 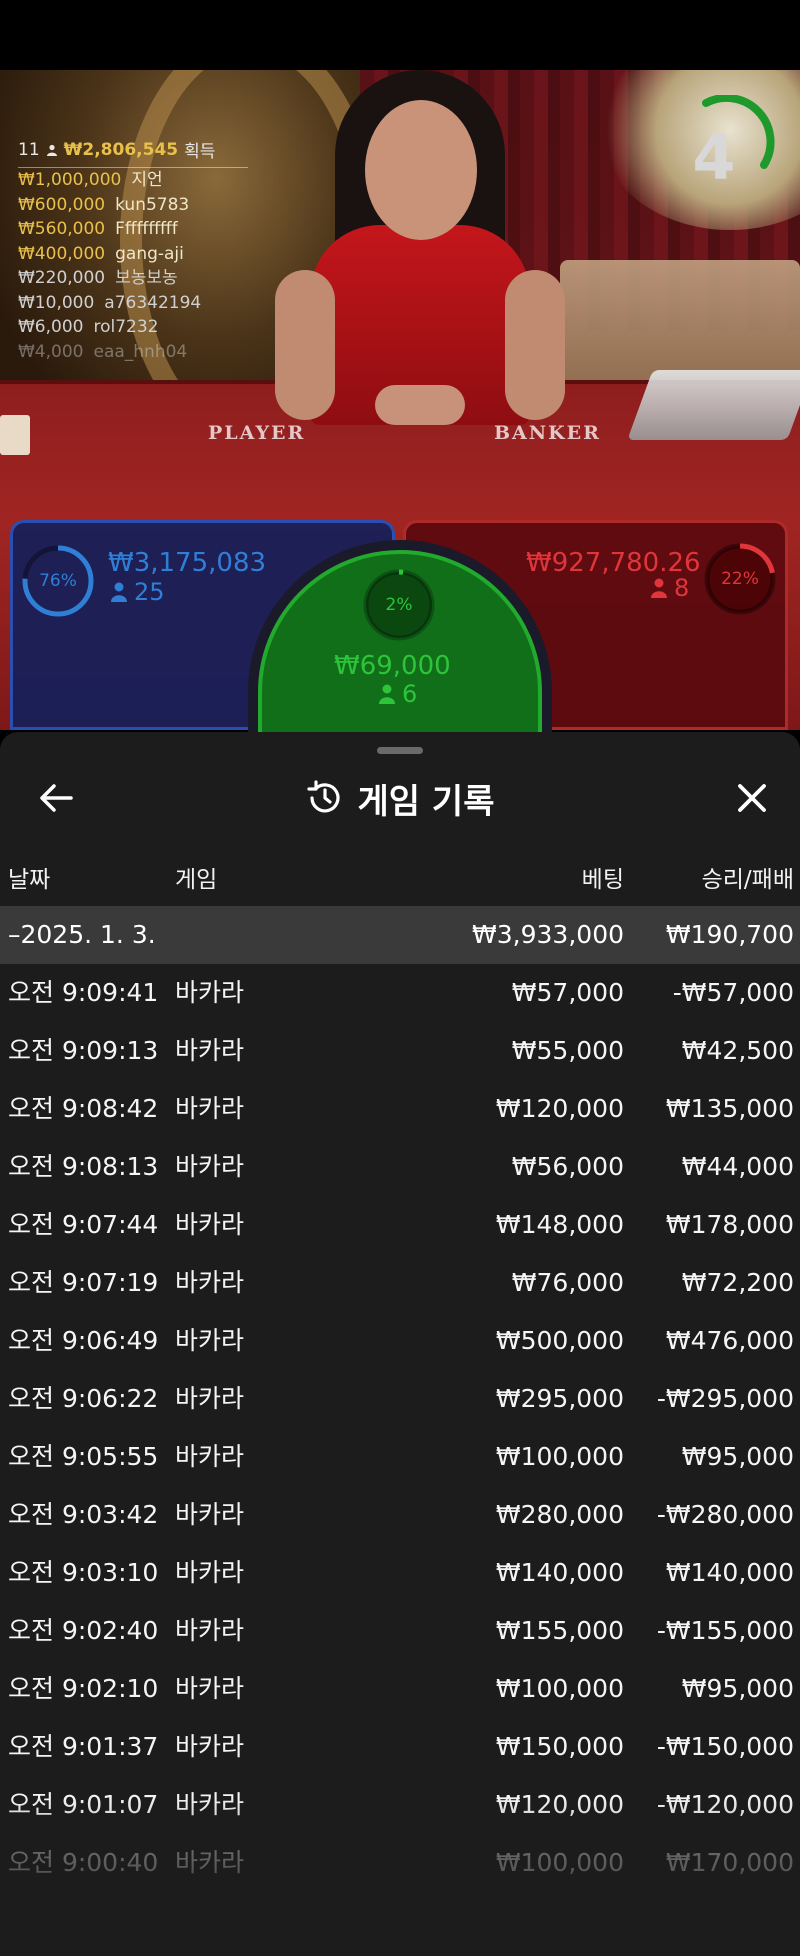 I want to click on tie-bet-count: 6, so click(x=397, y=694).